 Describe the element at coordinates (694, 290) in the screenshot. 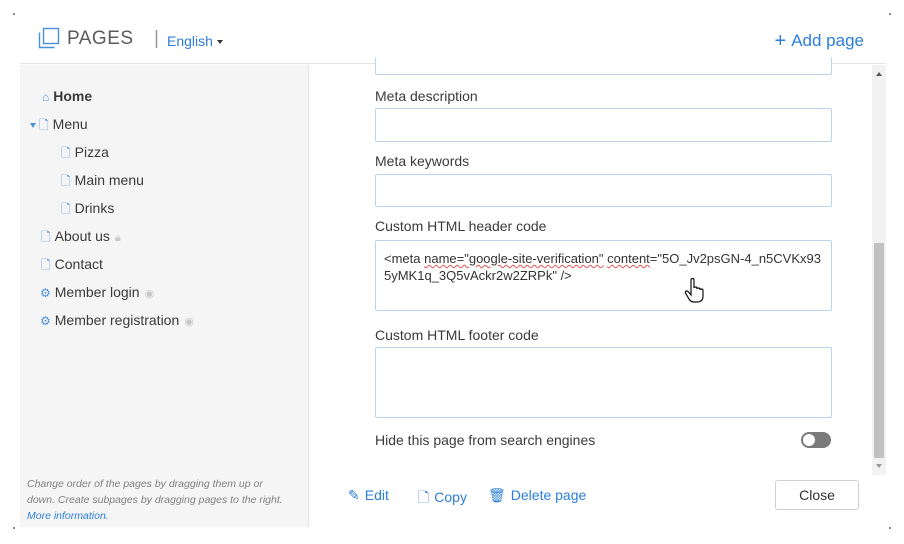

I see `hand-cursor-icon` at that location.